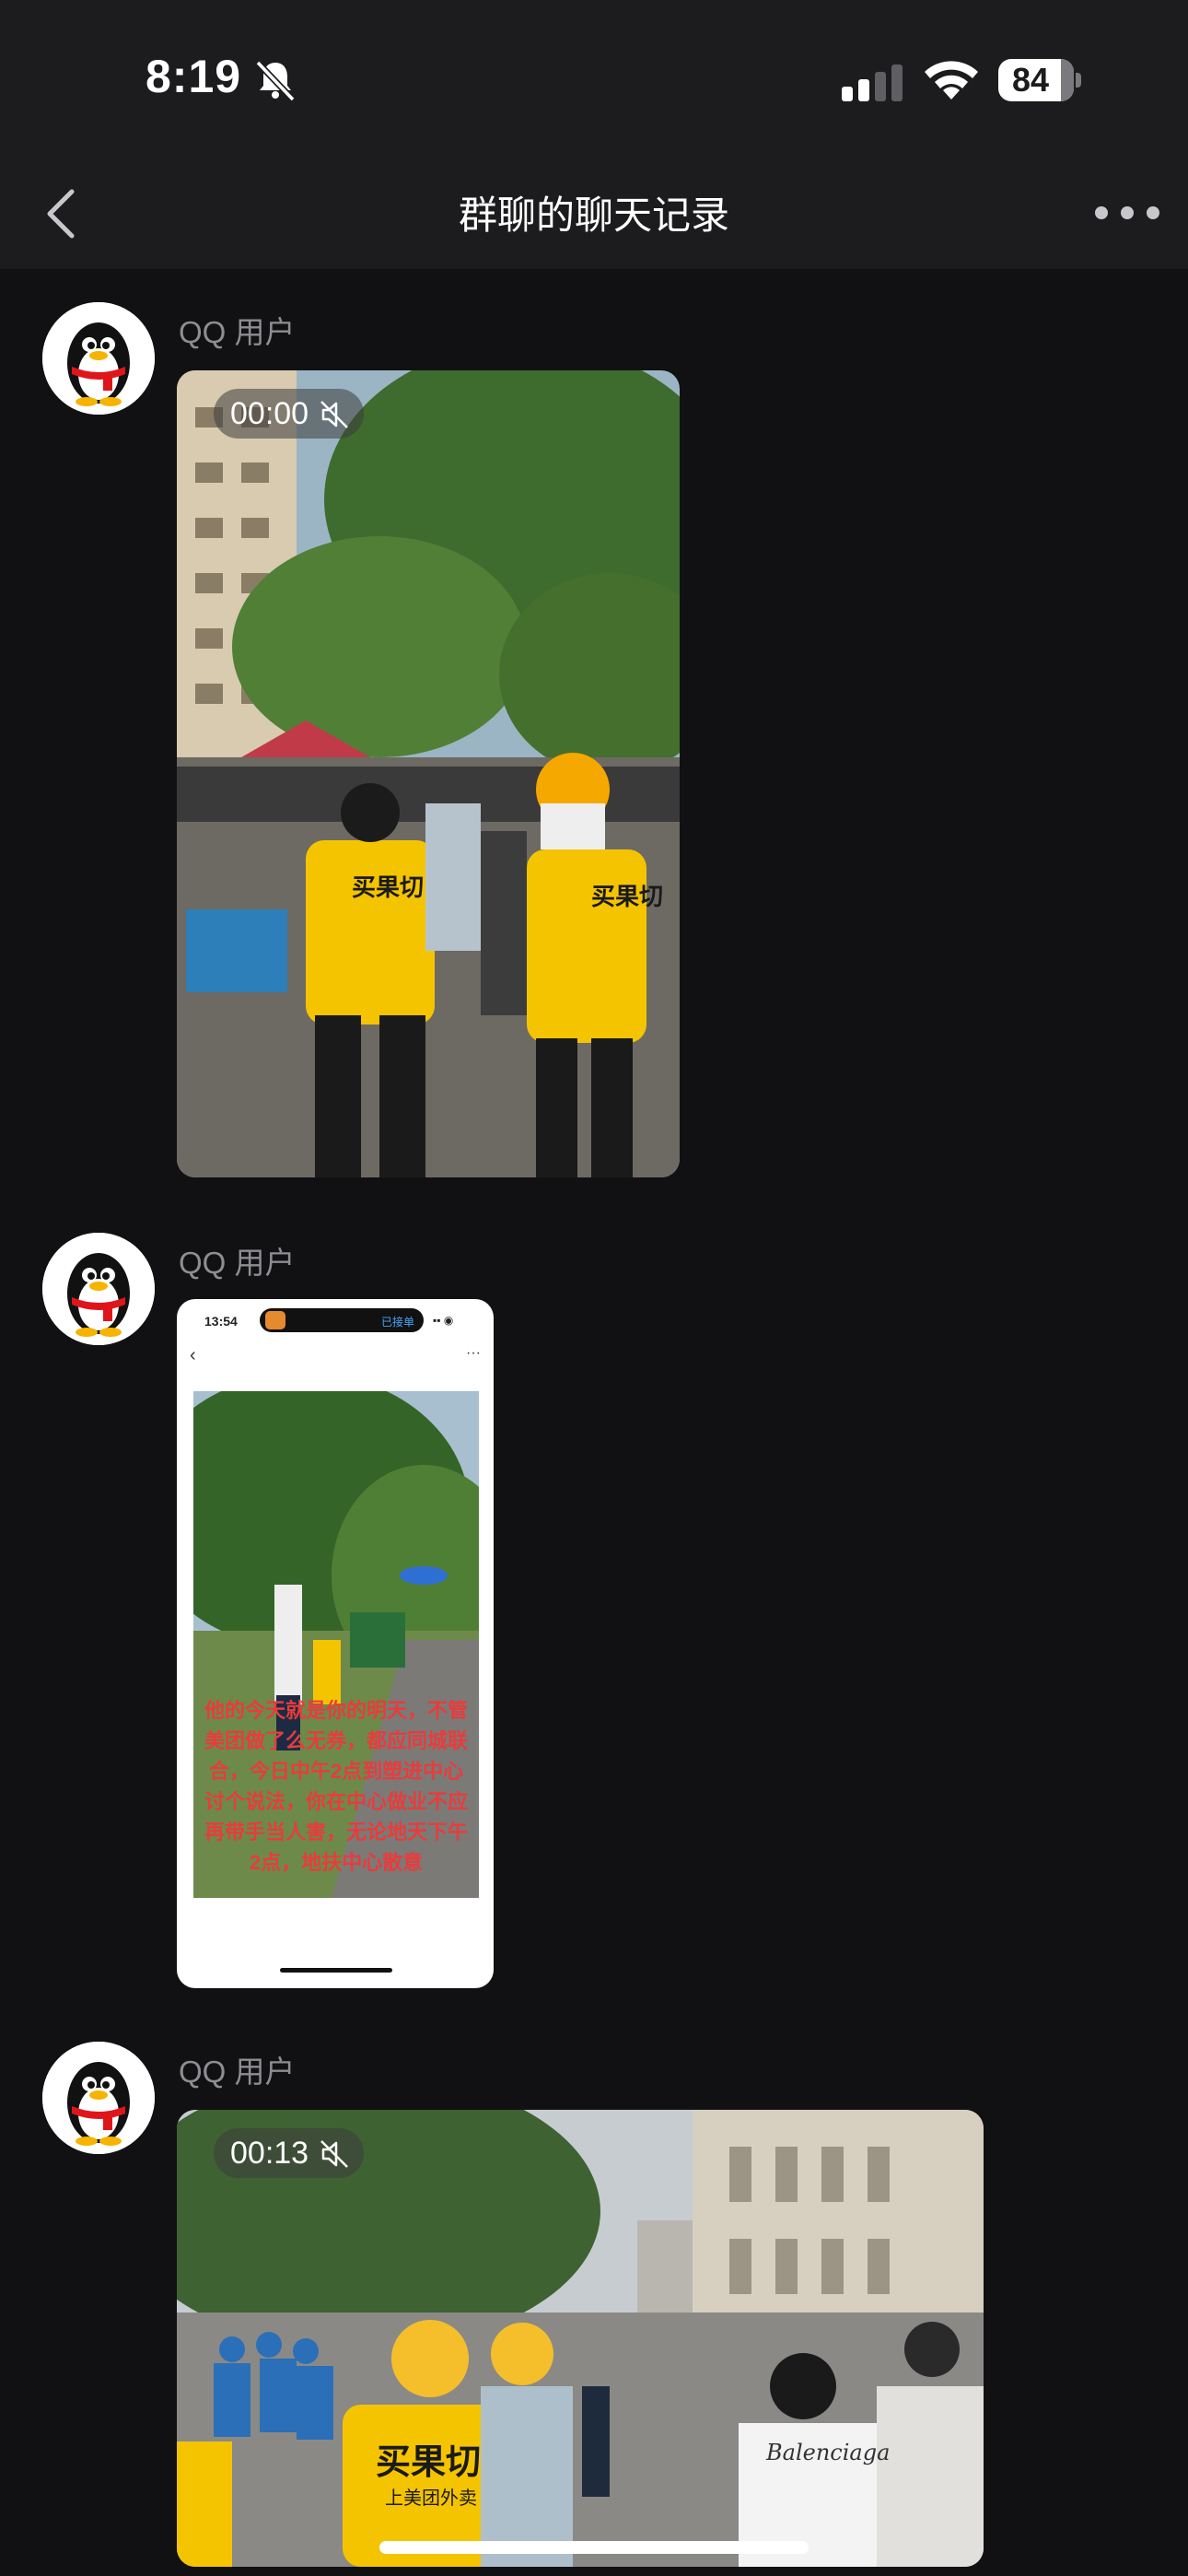  I want to click on page-title: 群聊的聊天记录, so click(593, 215).